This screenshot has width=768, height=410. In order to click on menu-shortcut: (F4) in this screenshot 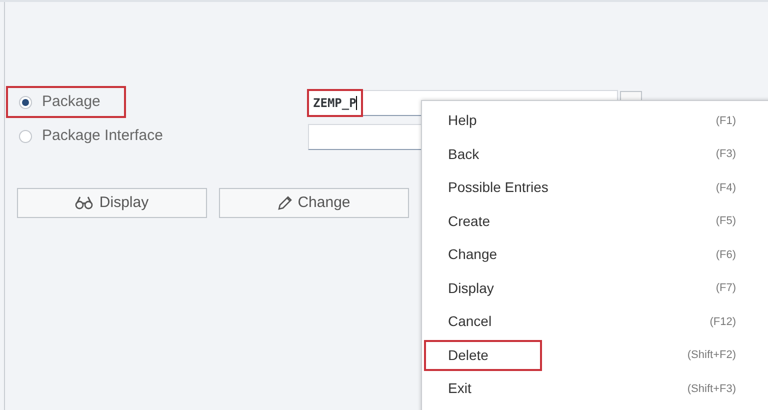, I will do `click(726, 188)`.